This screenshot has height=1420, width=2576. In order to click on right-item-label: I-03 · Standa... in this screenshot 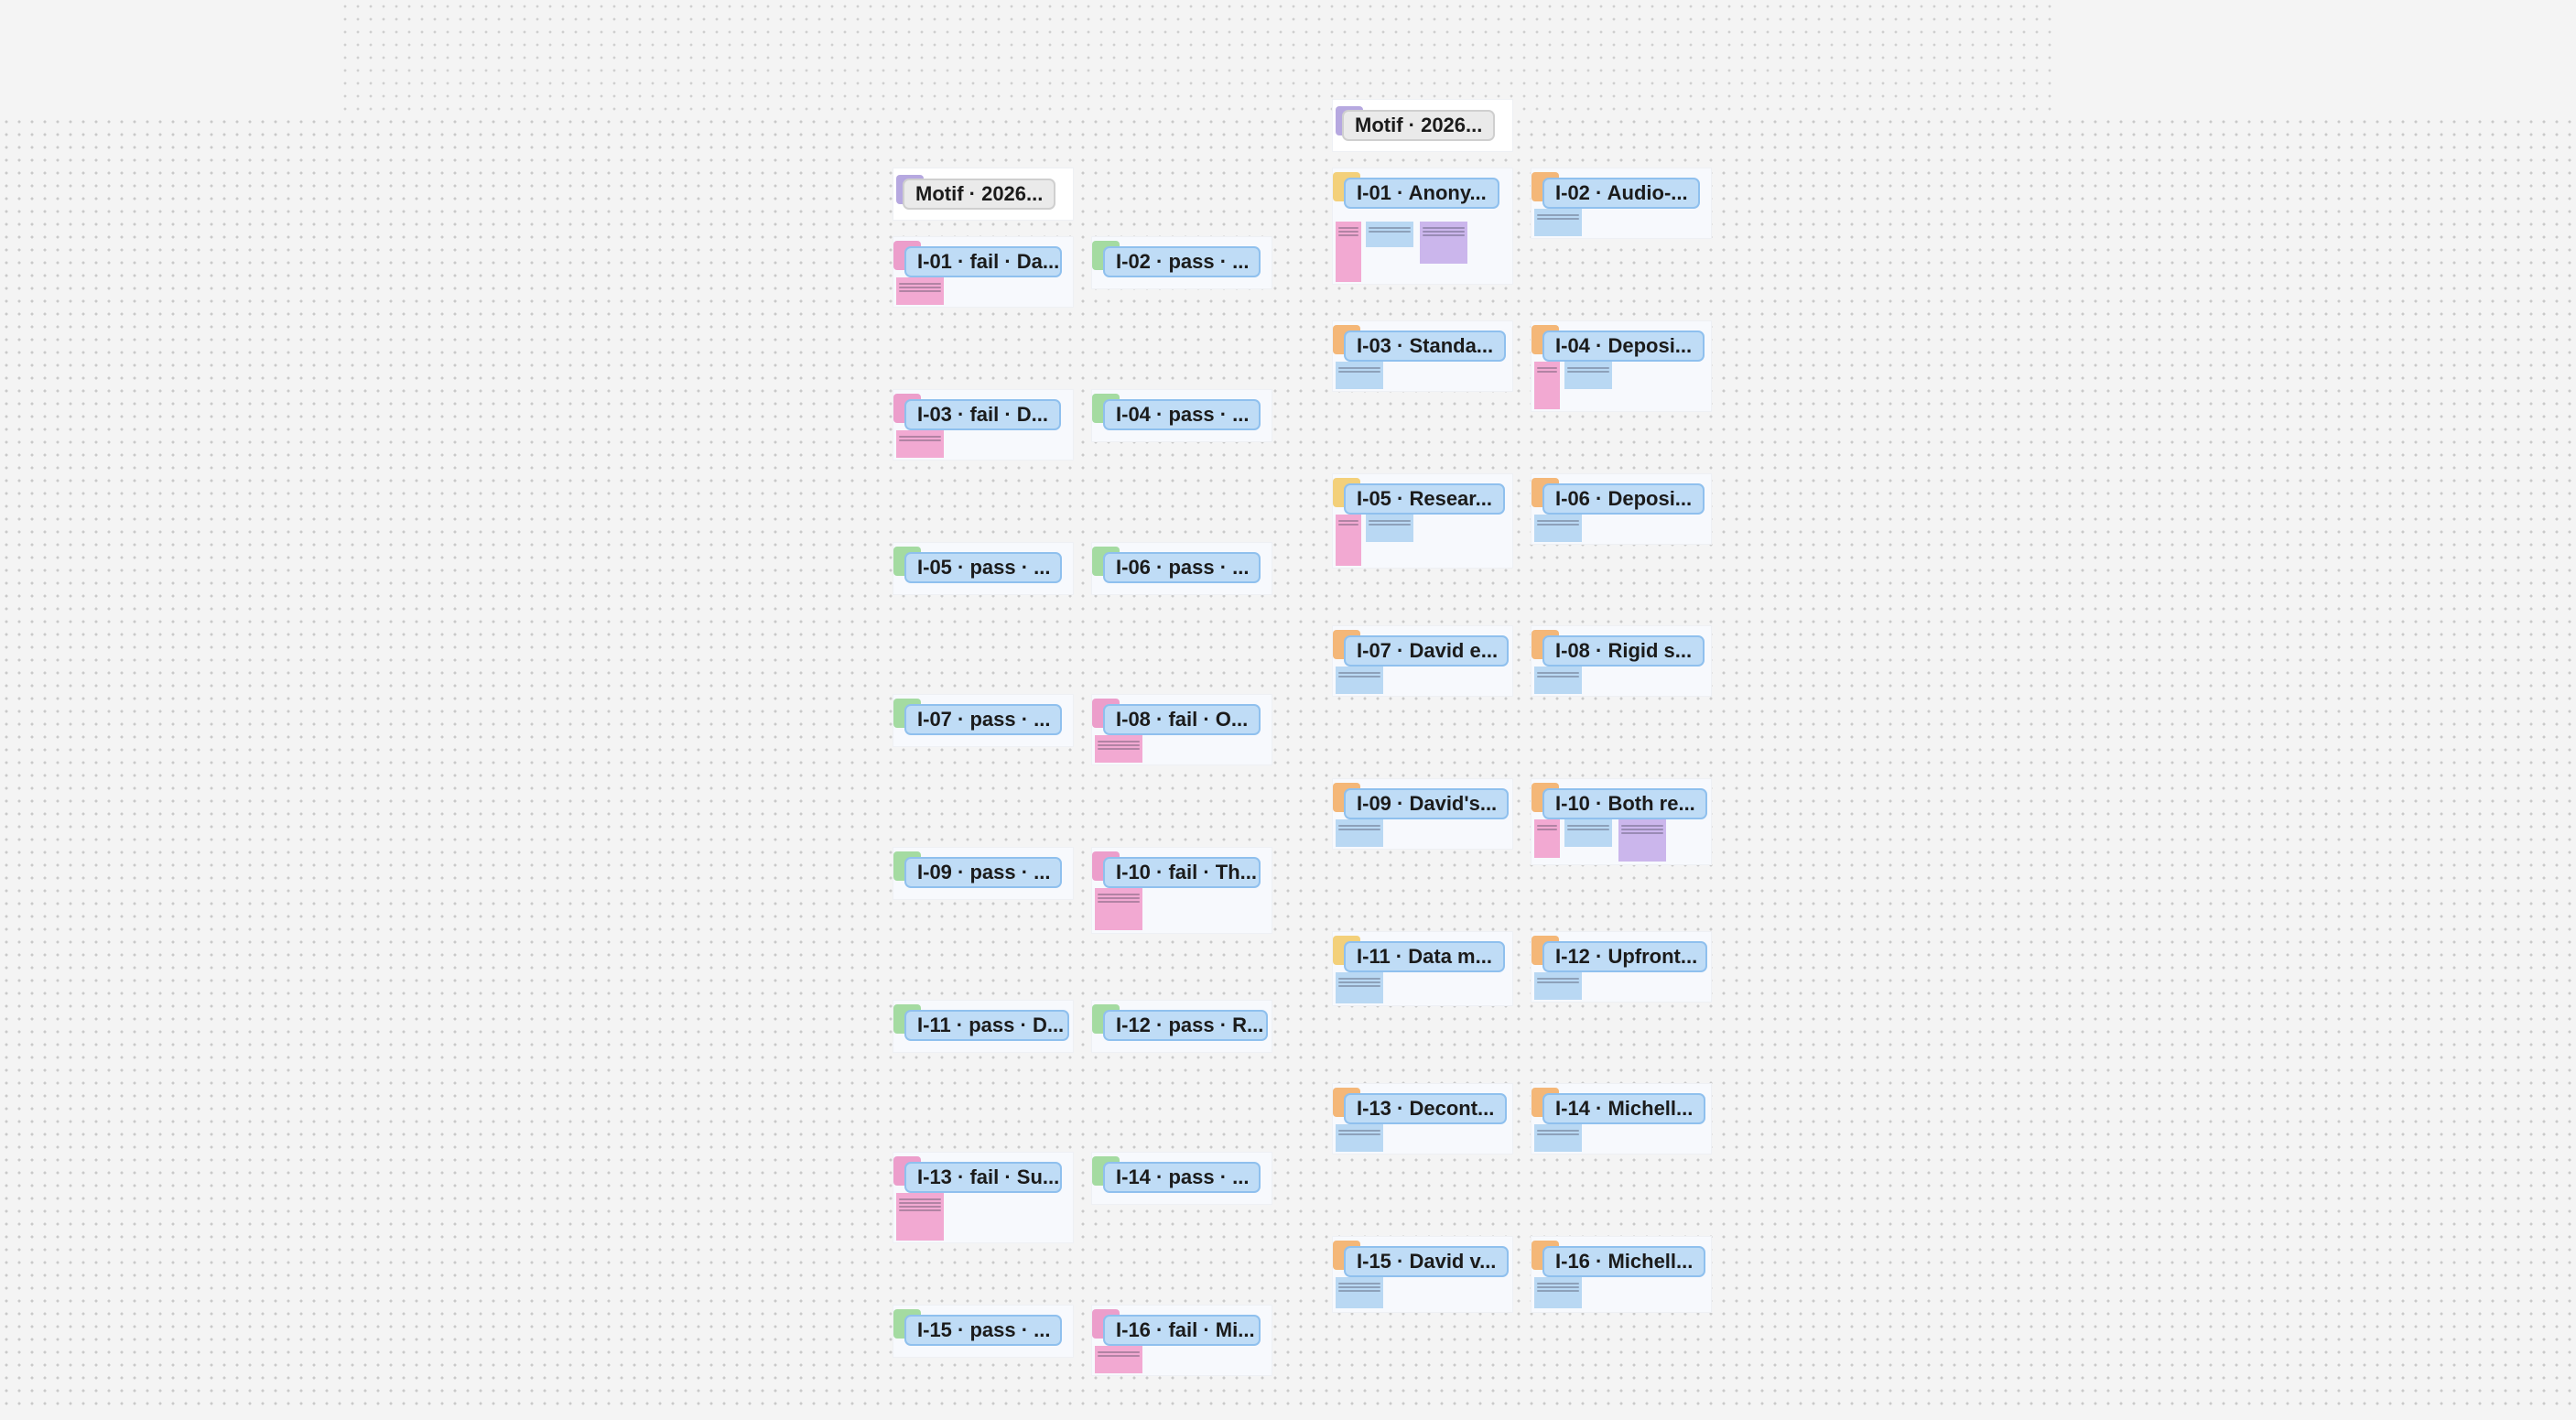, I will do `click(1426, 346)`.